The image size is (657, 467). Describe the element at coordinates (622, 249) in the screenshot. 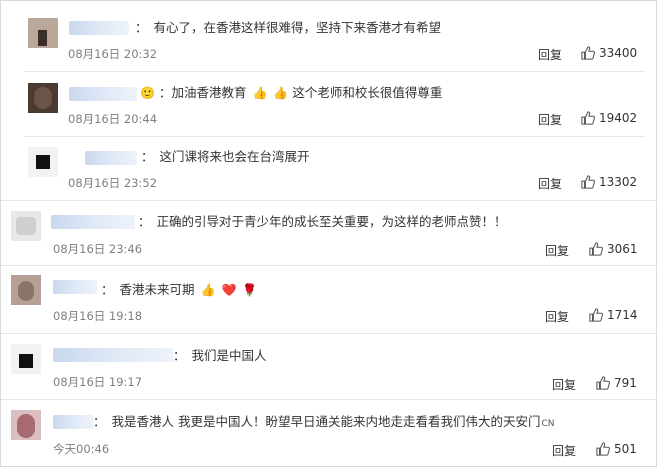

I see `like-count: 3061` at that location.